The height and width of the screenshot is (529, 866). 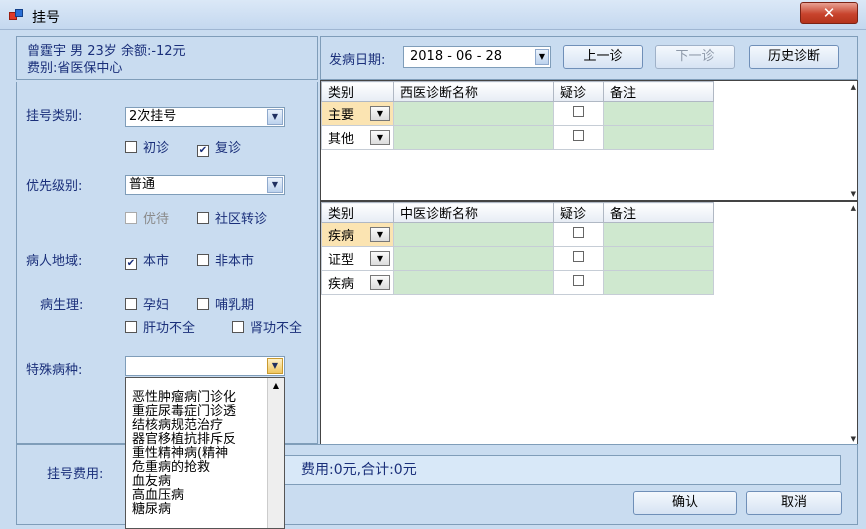 What do you see at coordinates (147, 146) in the screenshot?
I see `first-visit-checkbox: 初诊` at bounding box center [147, 146].